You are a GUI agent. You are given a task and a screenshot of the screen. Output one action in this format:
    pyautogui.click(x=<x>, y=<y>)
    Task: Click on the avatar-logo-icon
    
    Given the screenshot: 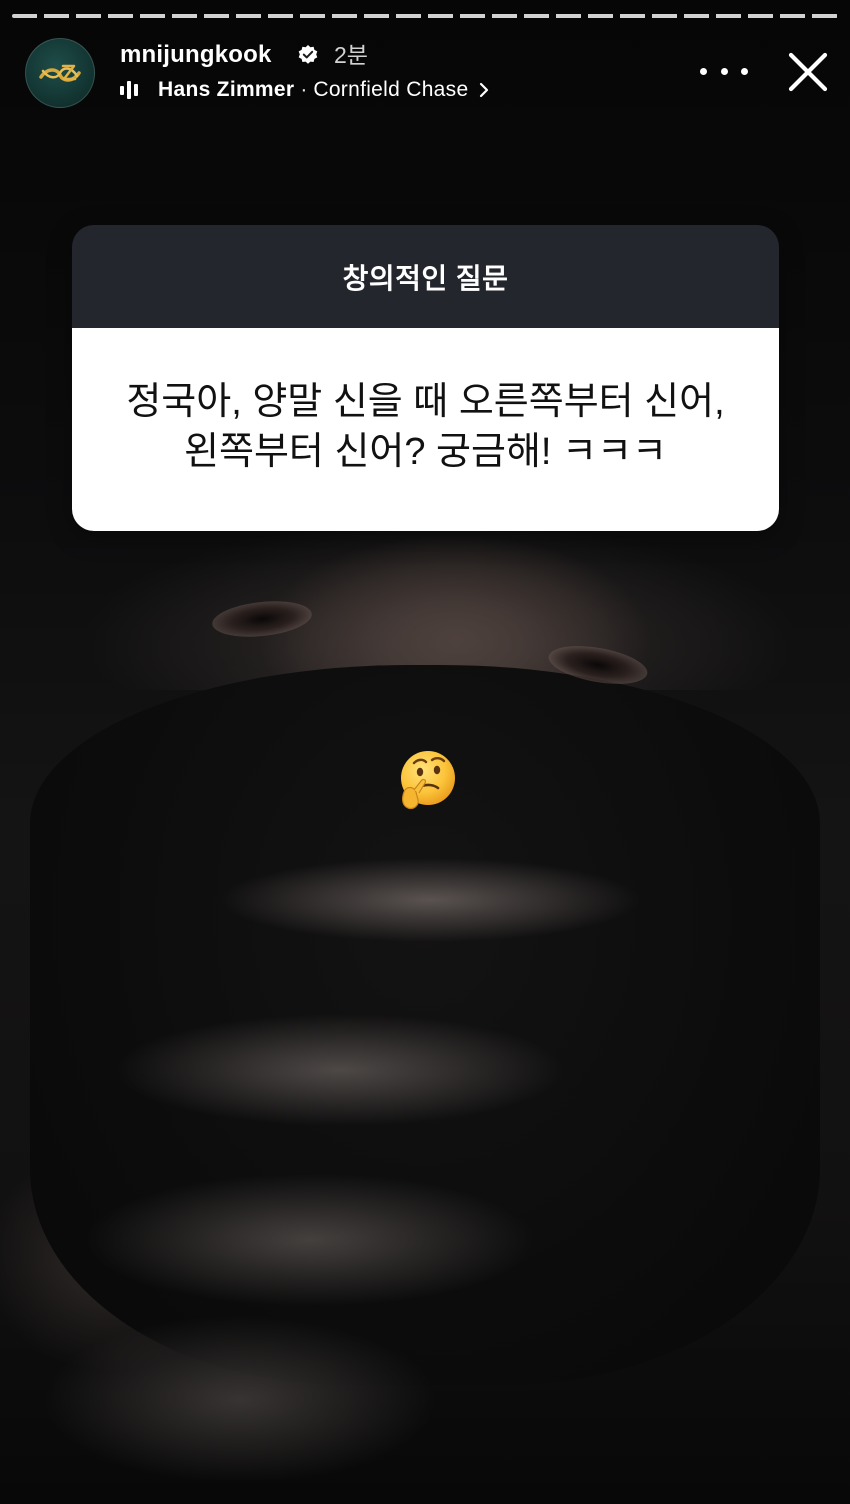 What is the action you would take?
    pyautogui.click(x=60, y=73)
    